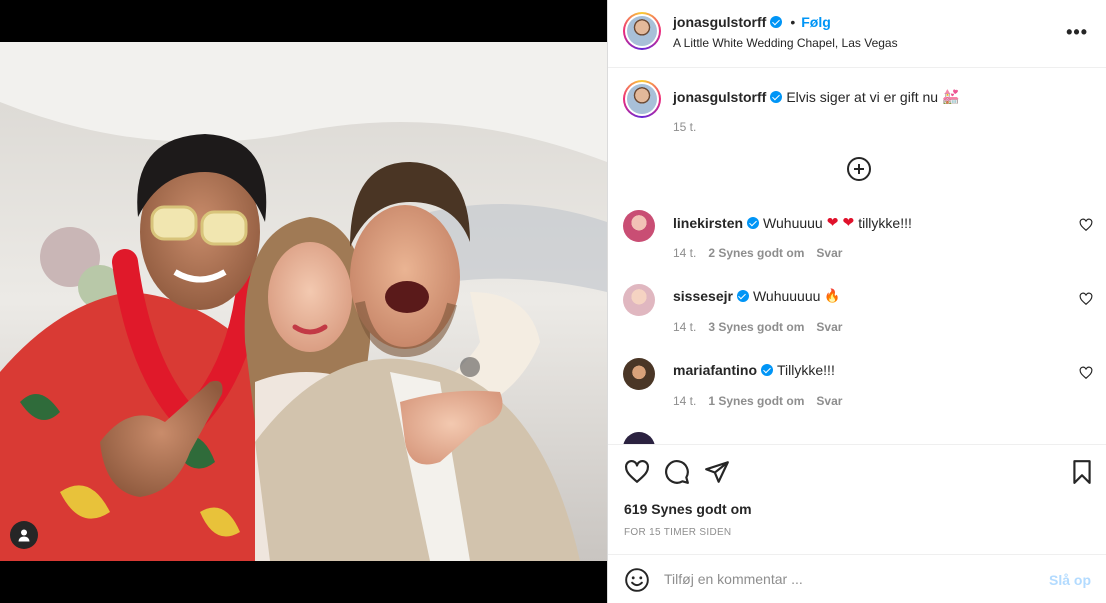  What do you see at coordinates (715, 370) in the screenshot?
I see `commenter-username: mariafantino` at bounding box center [715, 370].